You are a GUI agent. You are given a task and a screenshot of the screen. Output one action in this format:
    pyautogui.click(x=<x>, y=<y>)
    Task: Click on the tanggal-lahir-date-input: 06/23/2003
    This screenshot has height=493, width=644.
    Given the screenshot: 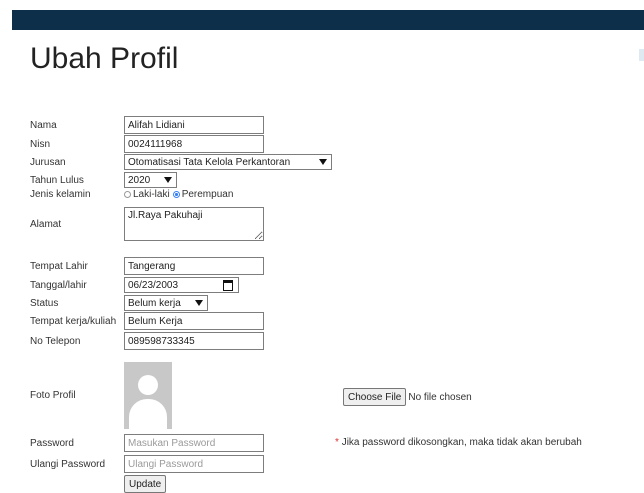 What is the action you would take?
    pyautogui.click(x=181, y=285)
    